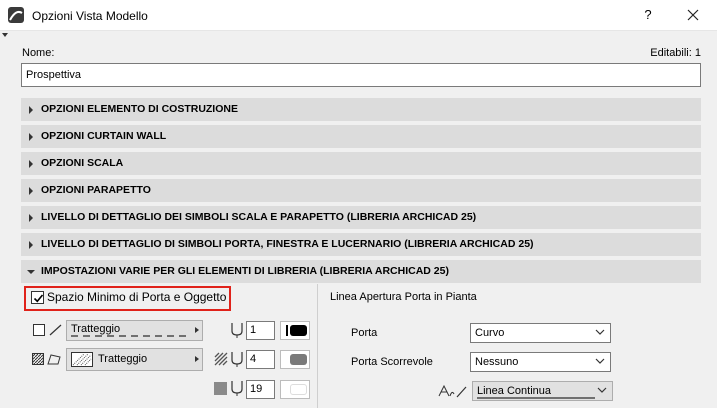  What do you see at coordinates (361, 109) in the screenshot?
I see `section-building-element-options: OPZIONI ELEMENTO DI COSTRUZIONE` at bounding box center [361, 109].